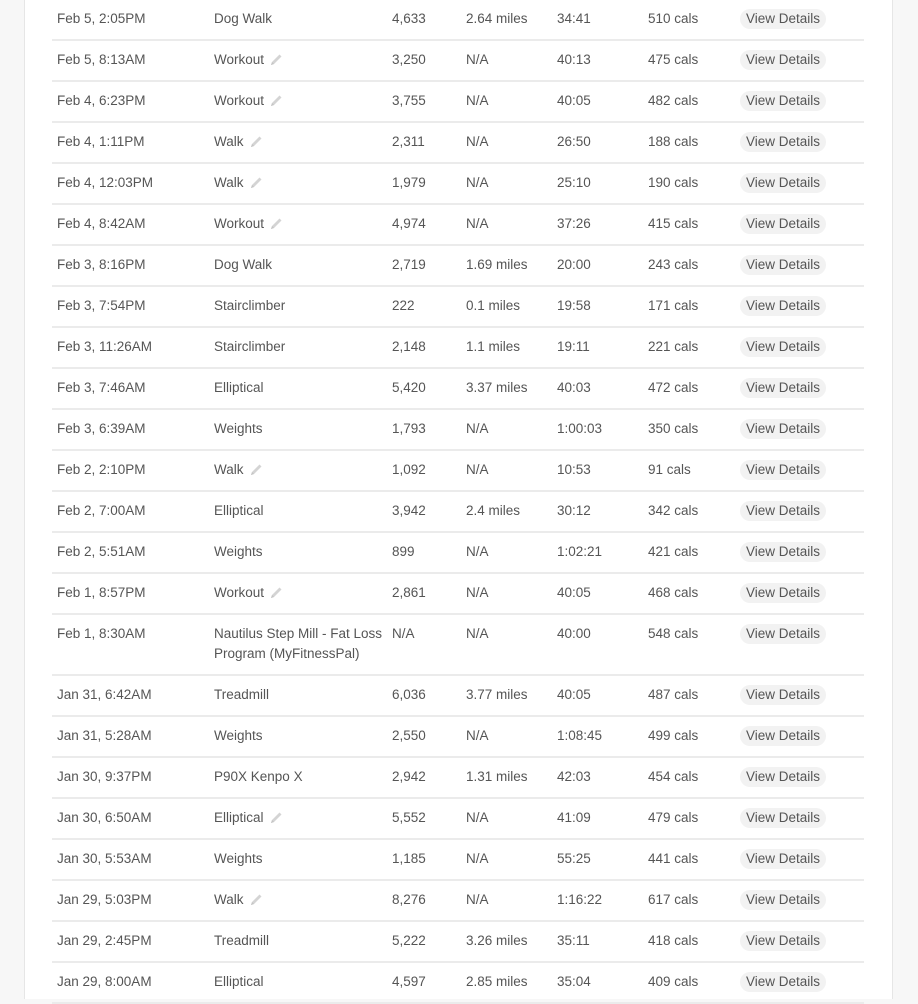  I want to click on activity-type: Workout, so click(239, 100).